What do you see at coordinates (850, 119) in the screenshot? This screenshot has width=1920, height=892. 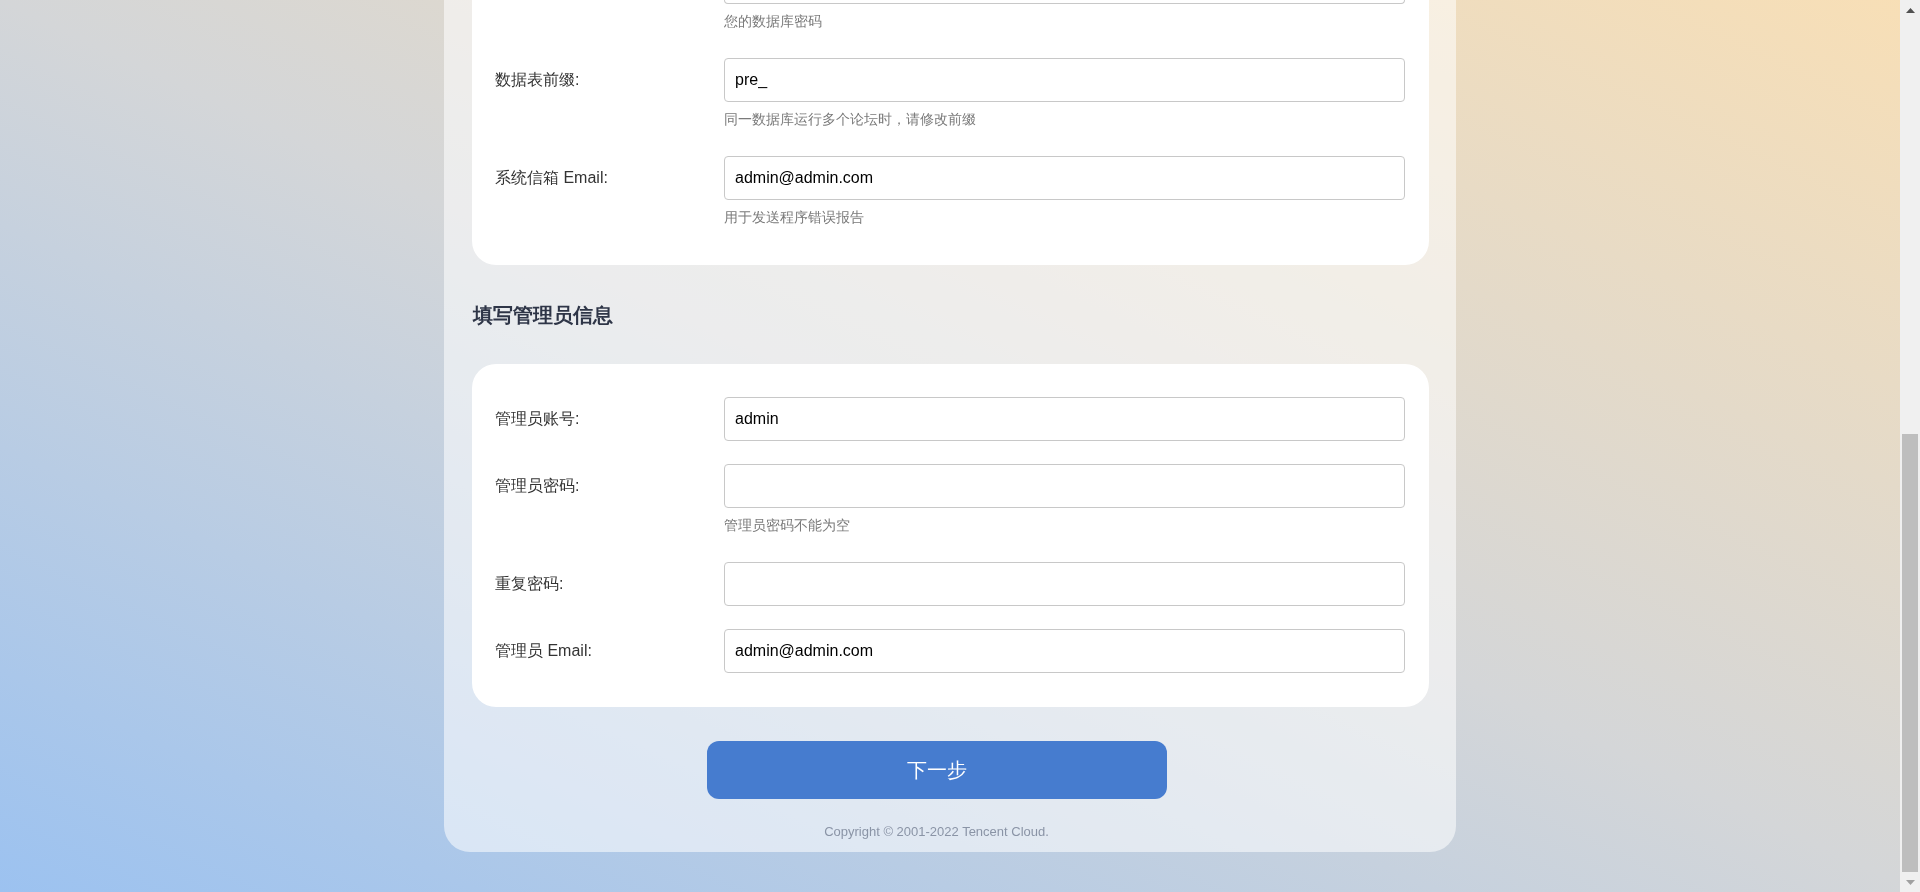 I see `field-hint: 同一数据库运行多个论坛时，请修改前缀` at bounding box center [850, 119].